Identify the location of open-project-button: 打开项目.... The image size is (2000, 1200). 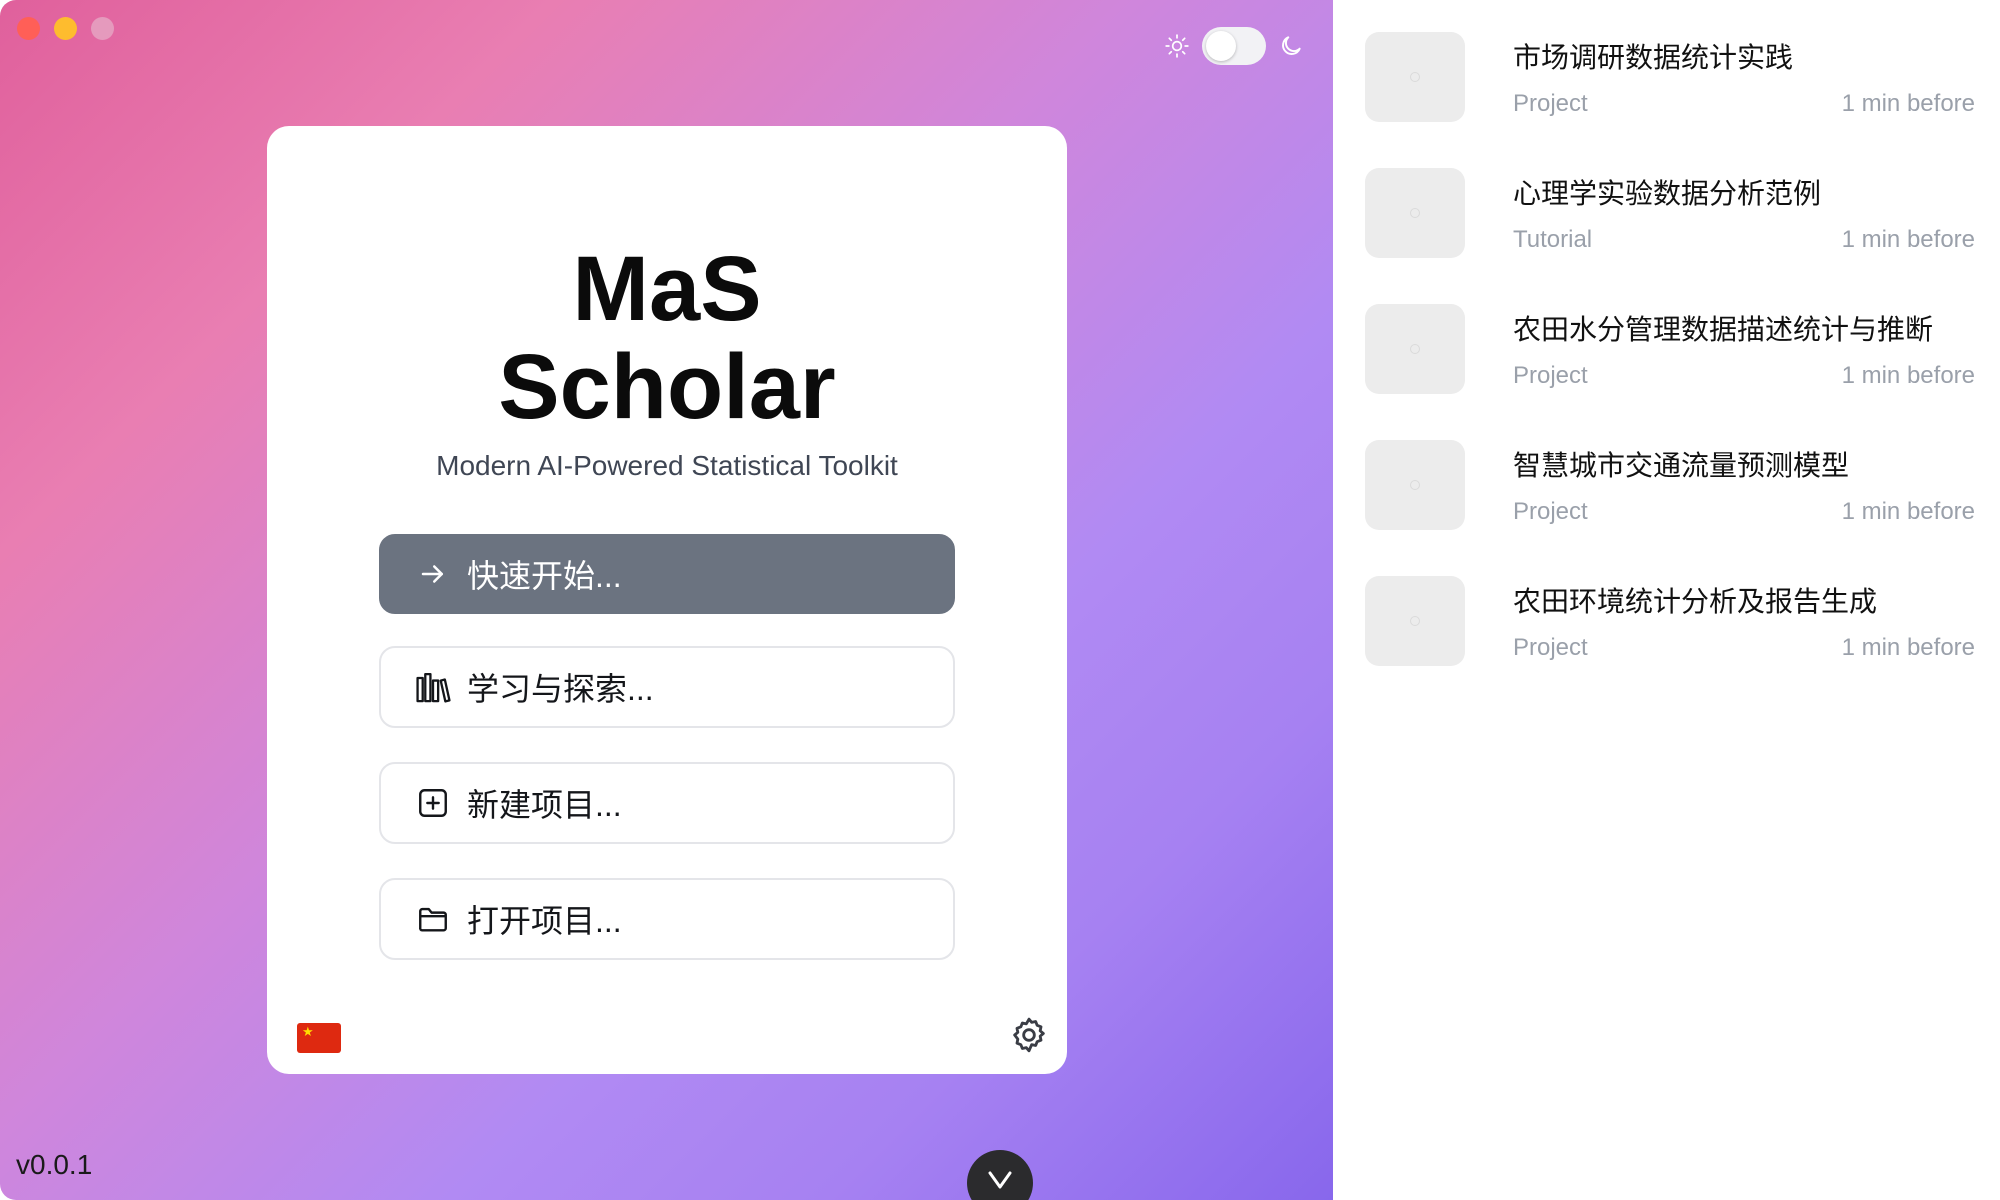
(667, 919).